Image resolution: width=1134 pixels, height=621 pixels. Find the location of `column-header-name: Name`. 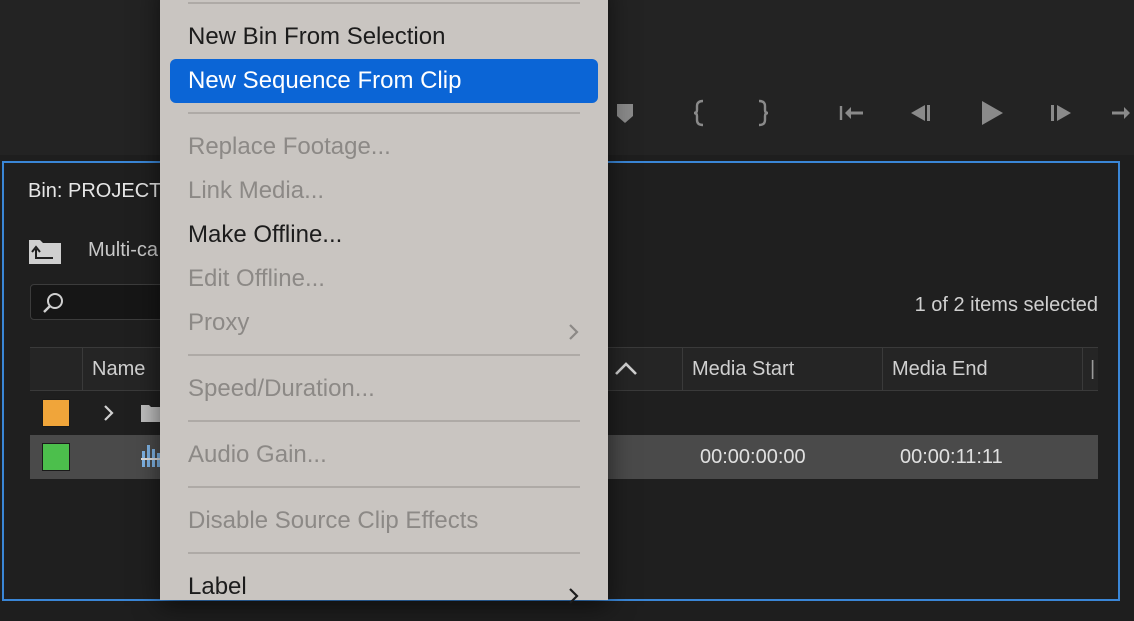

column-header-name: Name is located at coordinates (118, 369).